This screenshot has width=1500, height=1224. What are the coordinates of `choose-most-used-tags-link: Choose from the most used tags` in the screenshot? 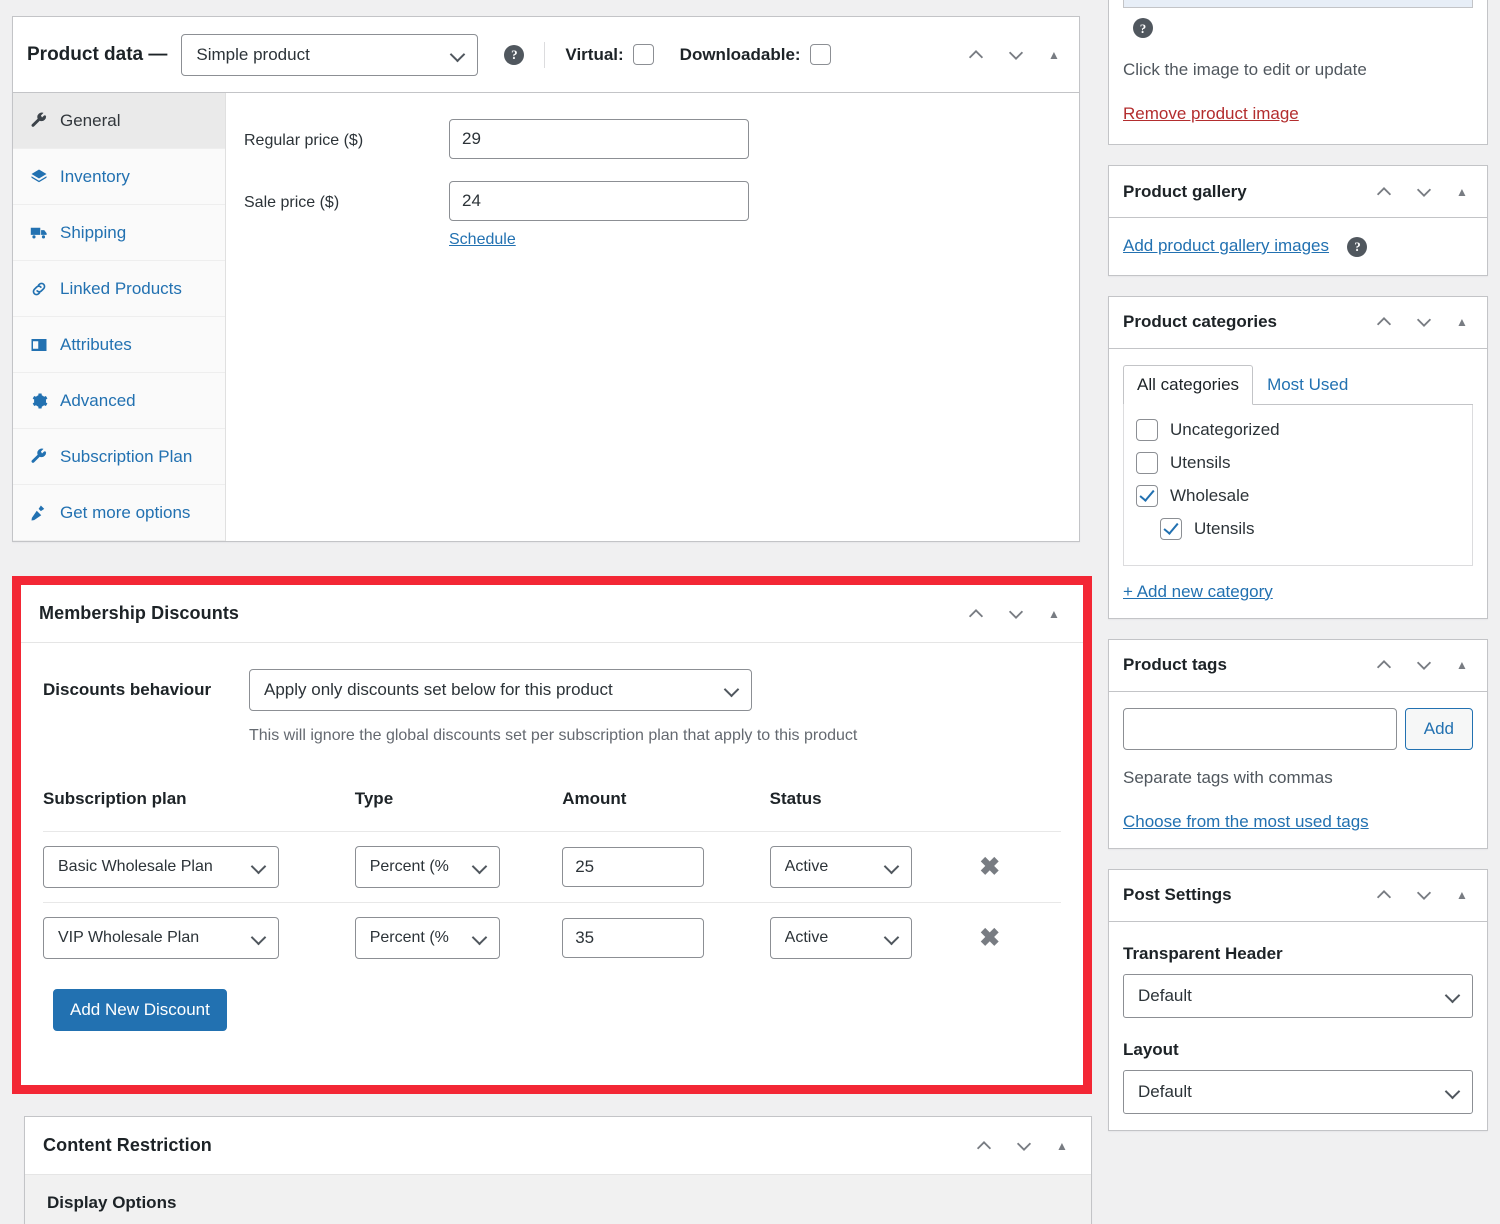 It's located at (1246, 822).